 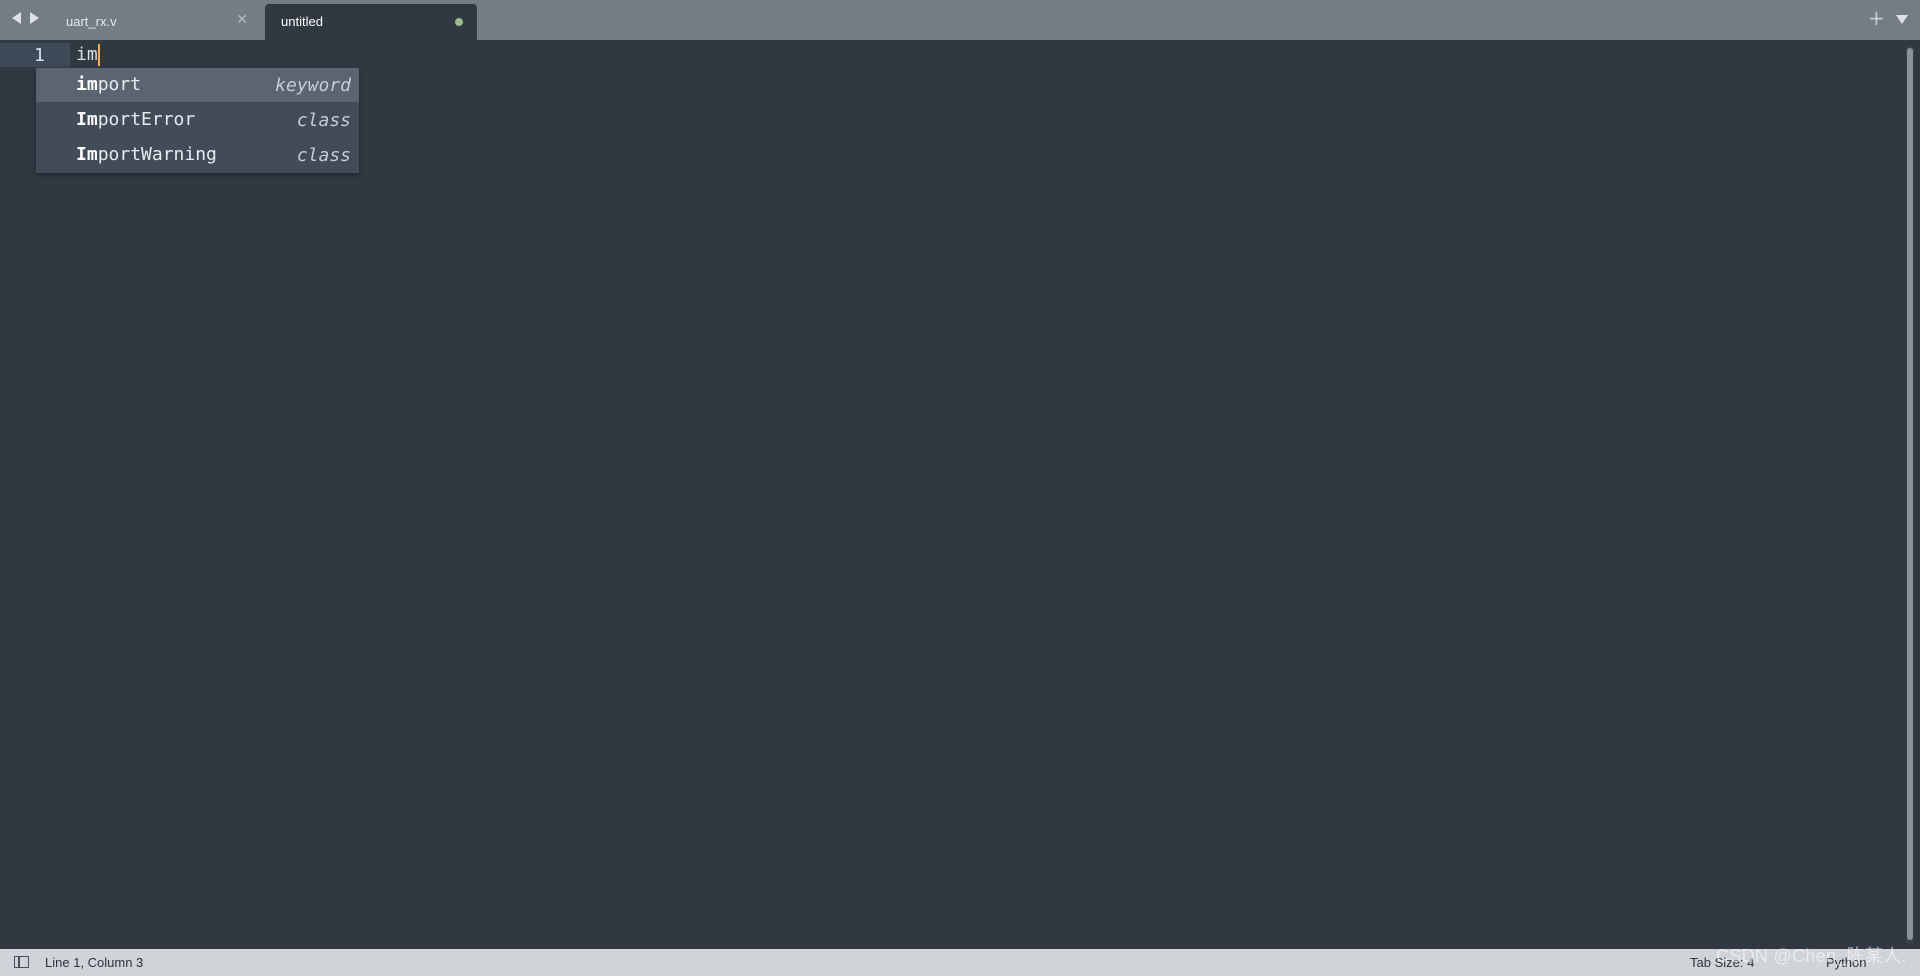 I want to click on autocomplete-item-label: ImportWarning, so click(x=146, y=155).